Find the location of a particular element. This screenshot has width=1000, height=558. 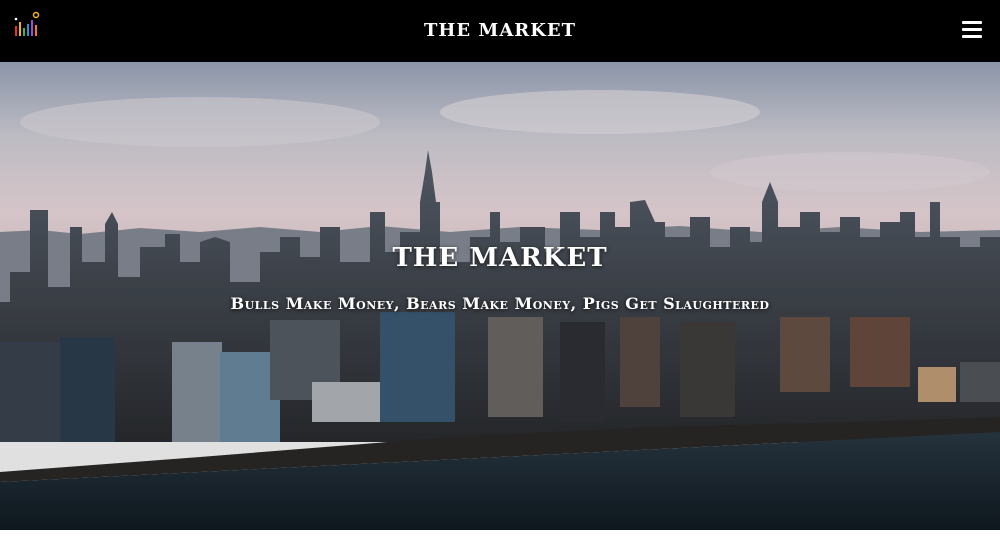

hamburger-menu-icon is located at coordinates (972, 31).